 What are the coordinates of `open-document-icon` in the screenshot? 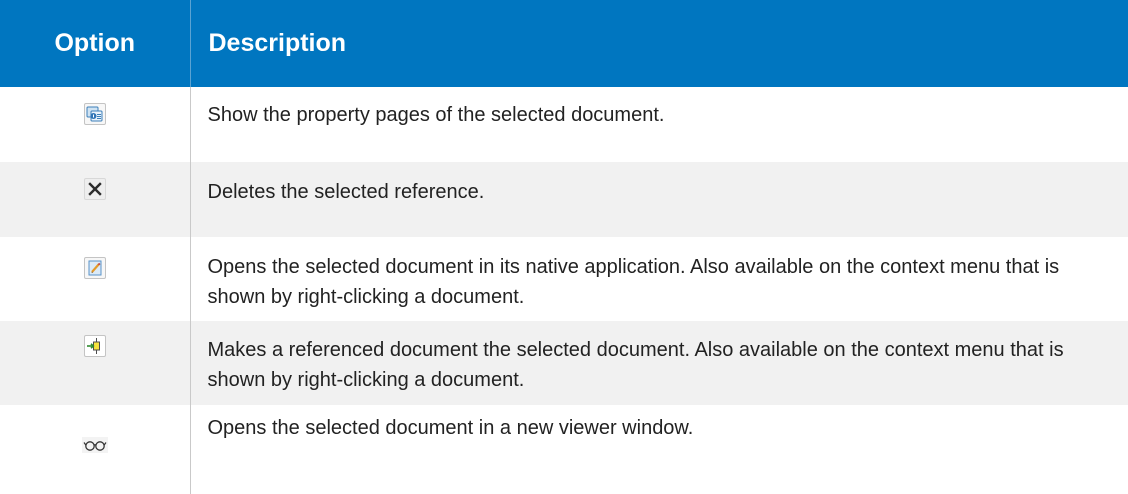 It's located at (94, 268).